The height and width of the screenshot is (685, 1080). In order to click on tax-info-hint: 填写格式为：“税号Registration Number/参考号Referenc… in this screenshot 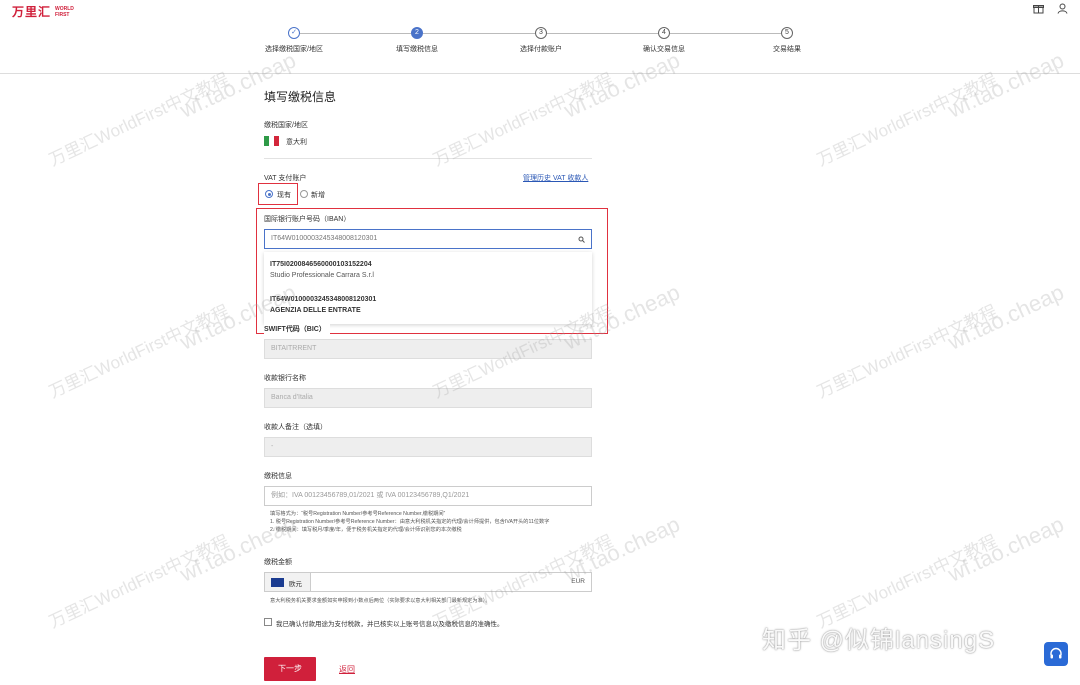, I will do `click(432, 522)`.